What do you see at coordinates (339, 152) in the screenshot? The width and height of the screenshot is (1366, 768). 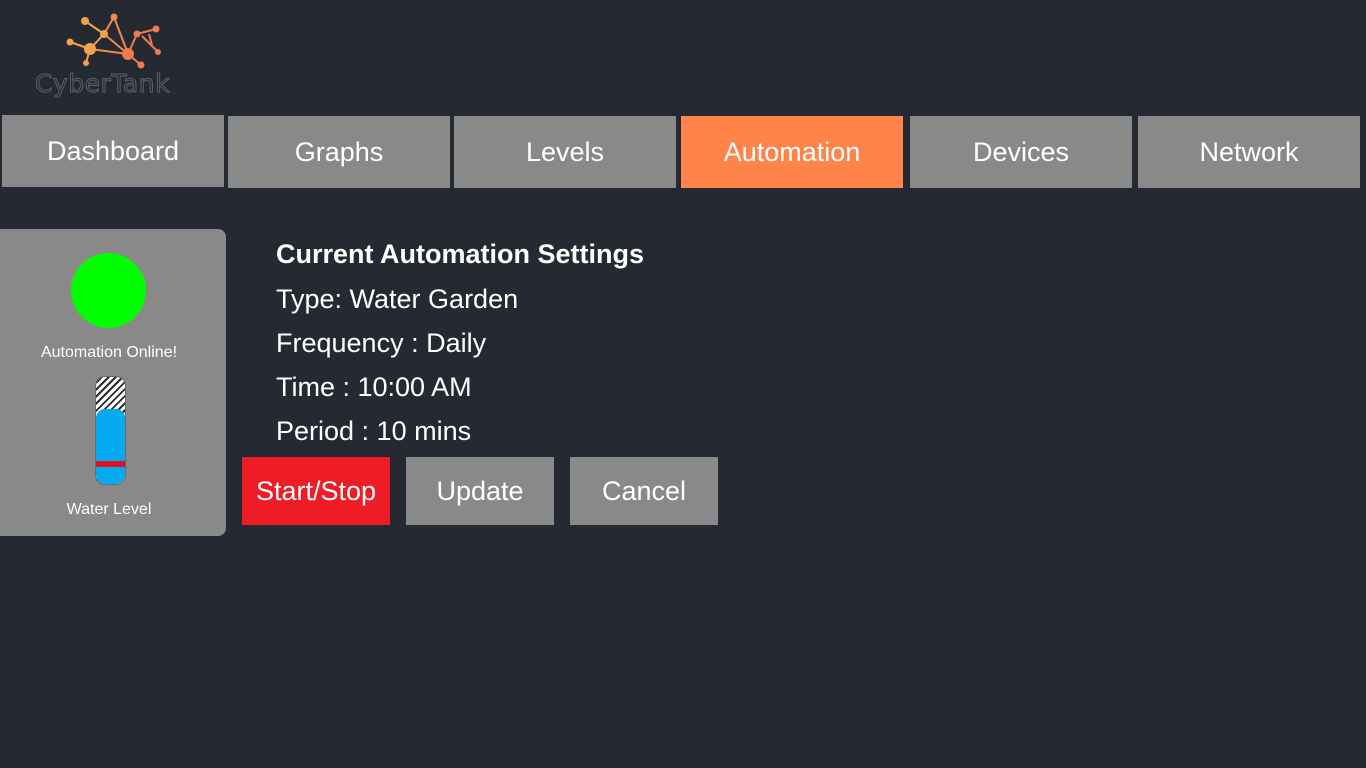 I see `tab-graphs: Graphs` at bounding box center [339, 152].